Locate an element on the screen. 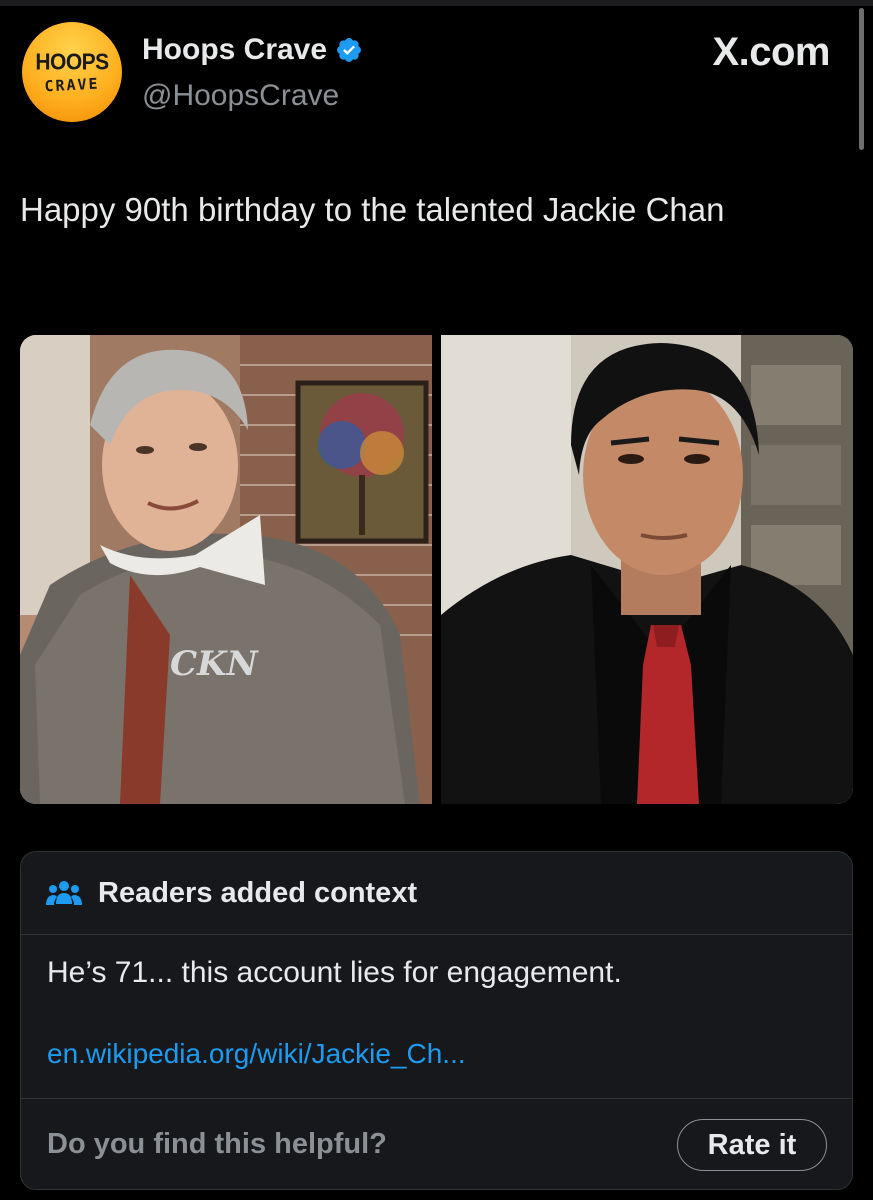 The height and width of the screenshot is (1200, 873). author-name-row: Hoops Crave is located at coordinates (252, 50).